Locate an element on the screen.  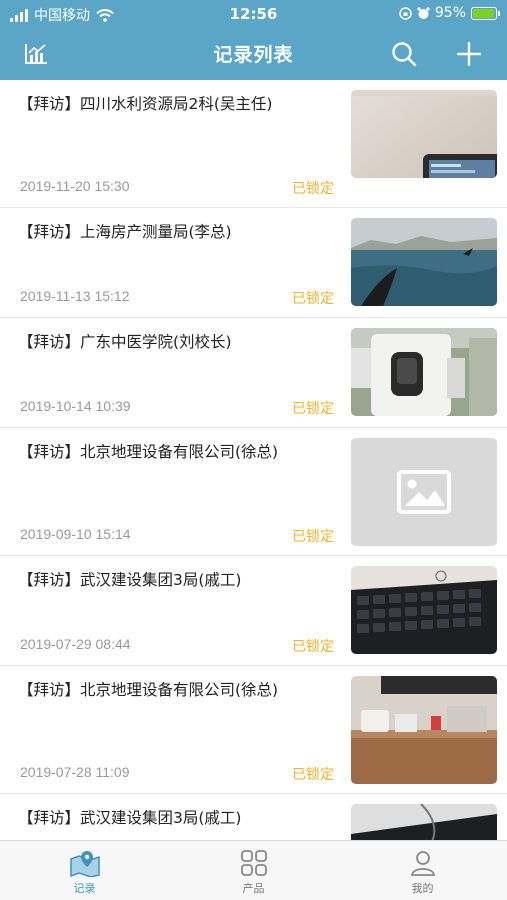
record-date: 2019-11-13 15:12 is located at coordinates (75, 296).